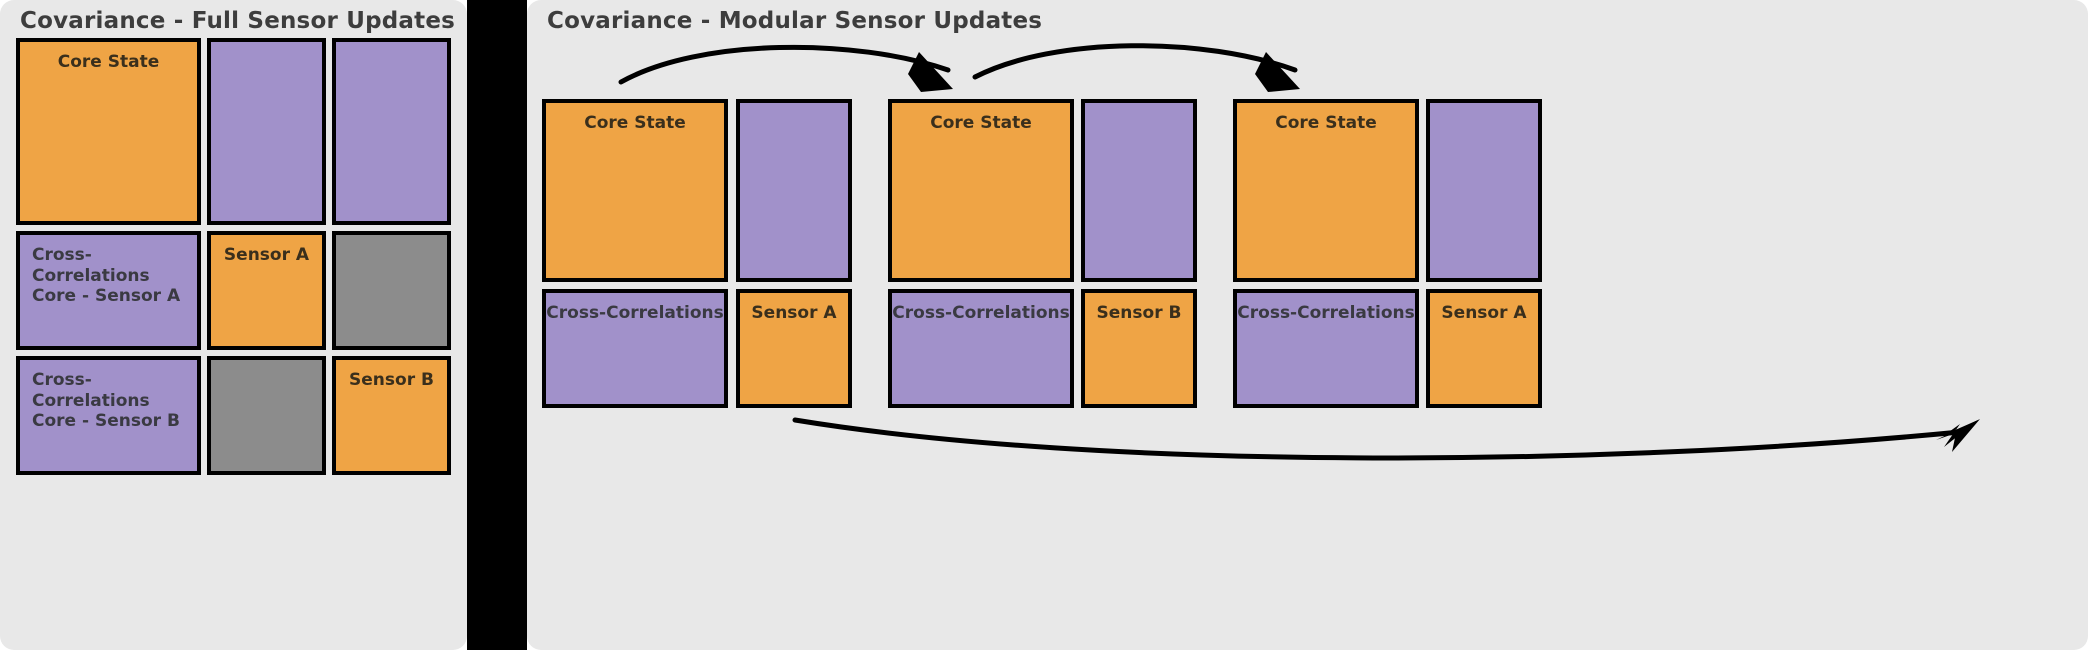 Image resolution: width=2088 pixels, height=650 pixels. Describe the element at coordinates (981, 190) in the screenshot. I see `modular-block-2-core-state: Core State` at that location.